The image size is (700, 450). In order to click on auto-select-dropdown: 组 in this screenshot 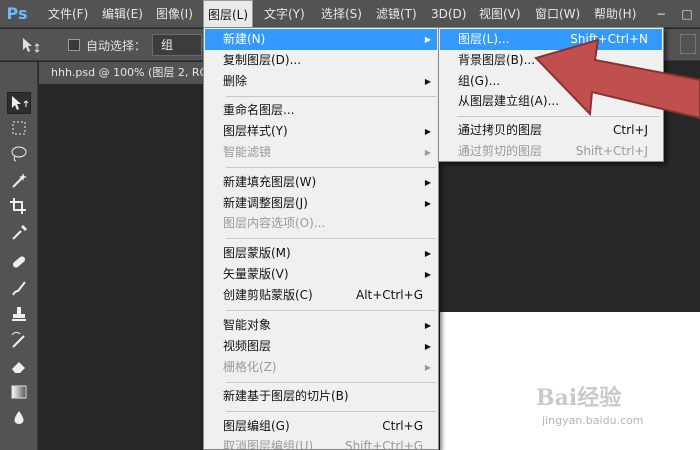, I will do `click(177, 45)`.